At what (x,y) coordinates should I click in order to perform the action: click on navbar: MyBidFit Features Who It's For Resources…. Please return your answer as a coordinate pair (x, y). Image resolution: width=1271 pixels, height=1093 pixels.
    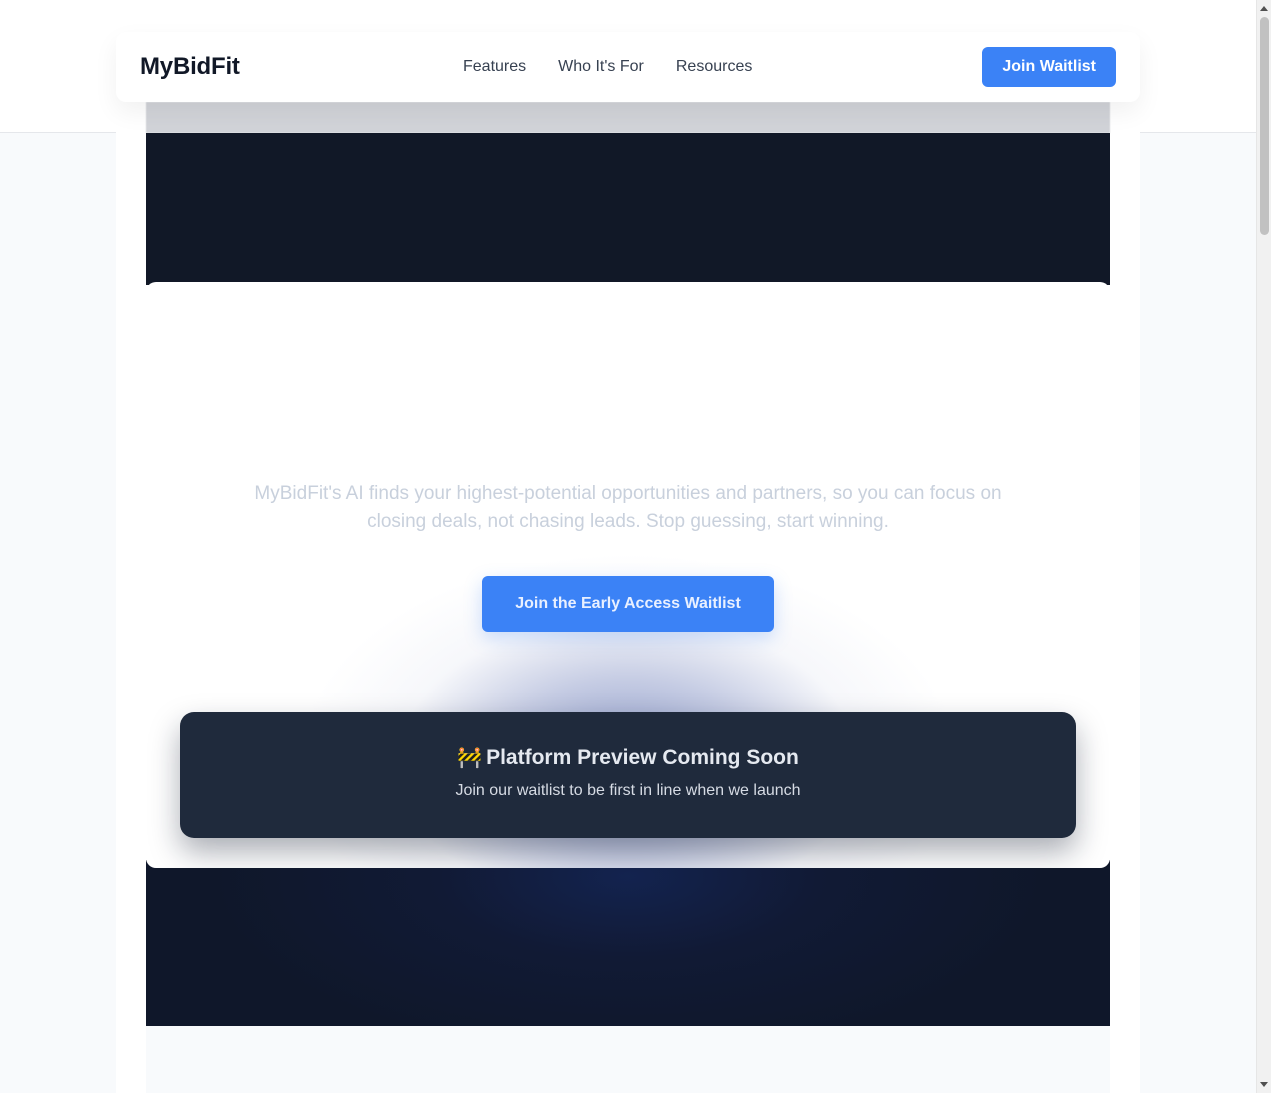
    Looking at the image, I should click on (628, 67).